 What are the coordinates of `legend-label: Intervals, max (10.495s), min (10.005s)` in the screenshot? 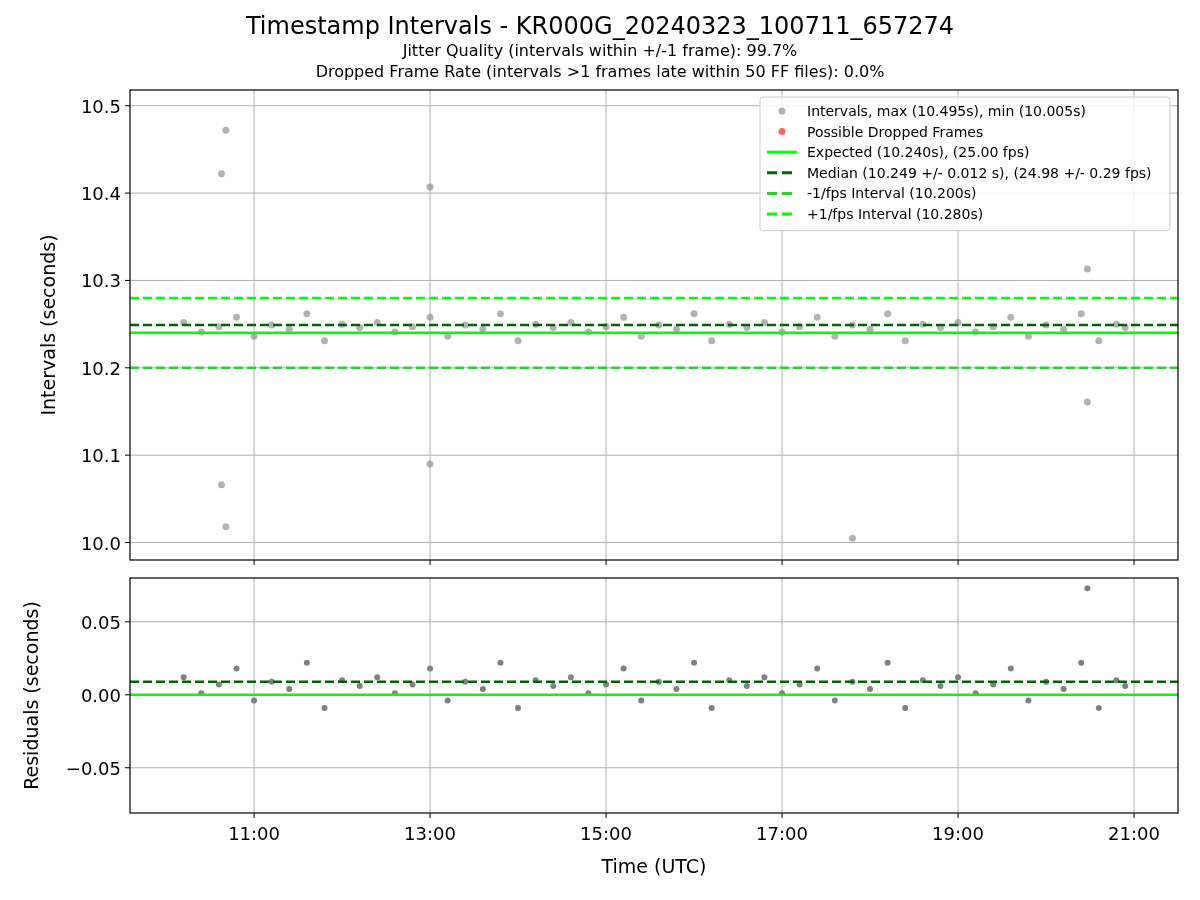 It's located at (946, 111).